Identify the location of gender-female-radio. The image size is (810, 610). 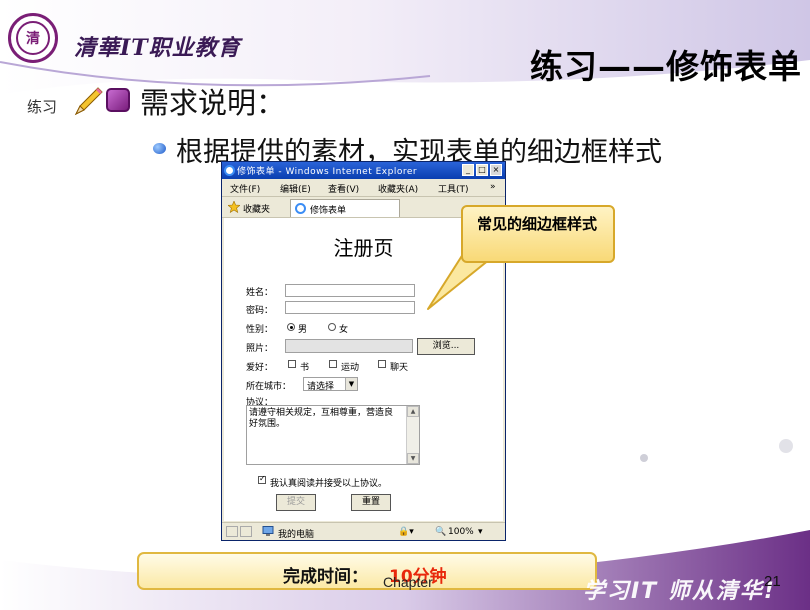
(332, 327).